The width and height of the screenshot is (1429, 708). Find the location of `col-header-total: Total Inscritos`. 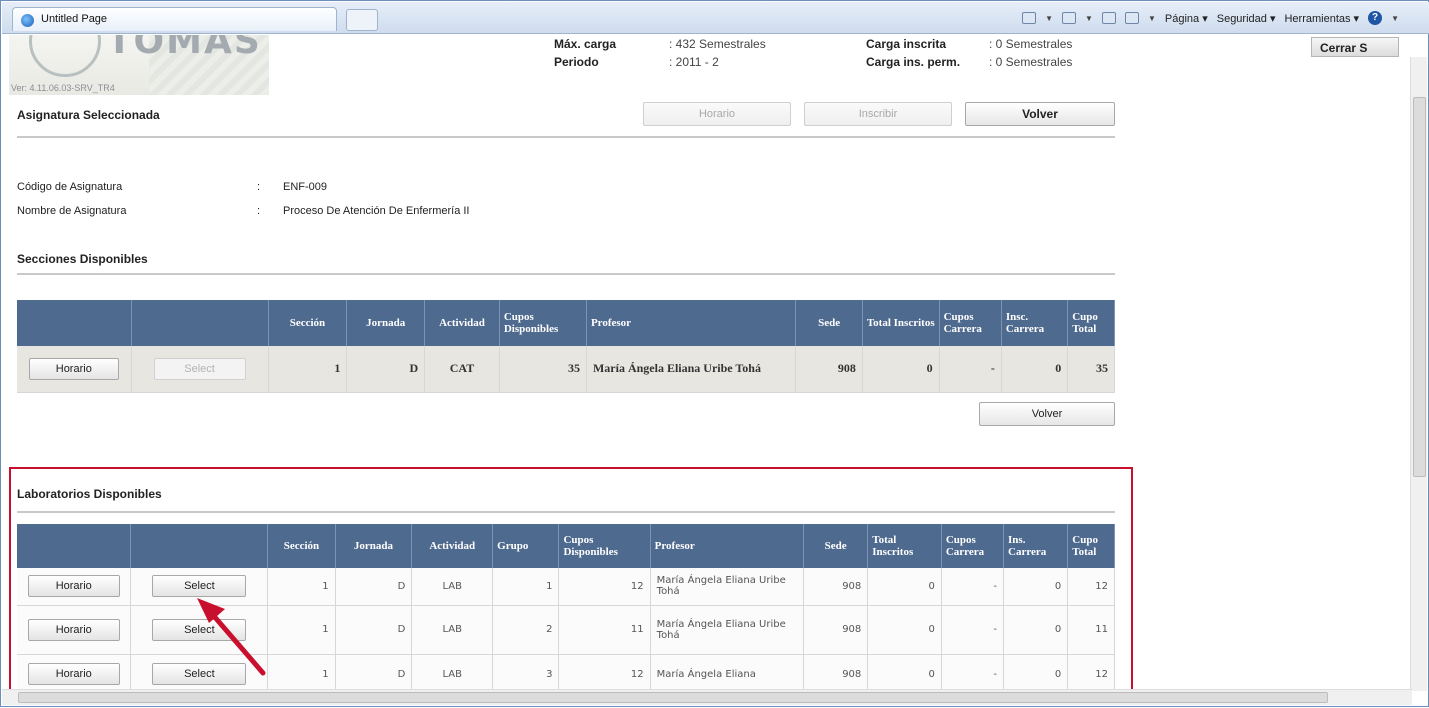

col-header-total: Total Inscritos is located at coordinates (901, 323).